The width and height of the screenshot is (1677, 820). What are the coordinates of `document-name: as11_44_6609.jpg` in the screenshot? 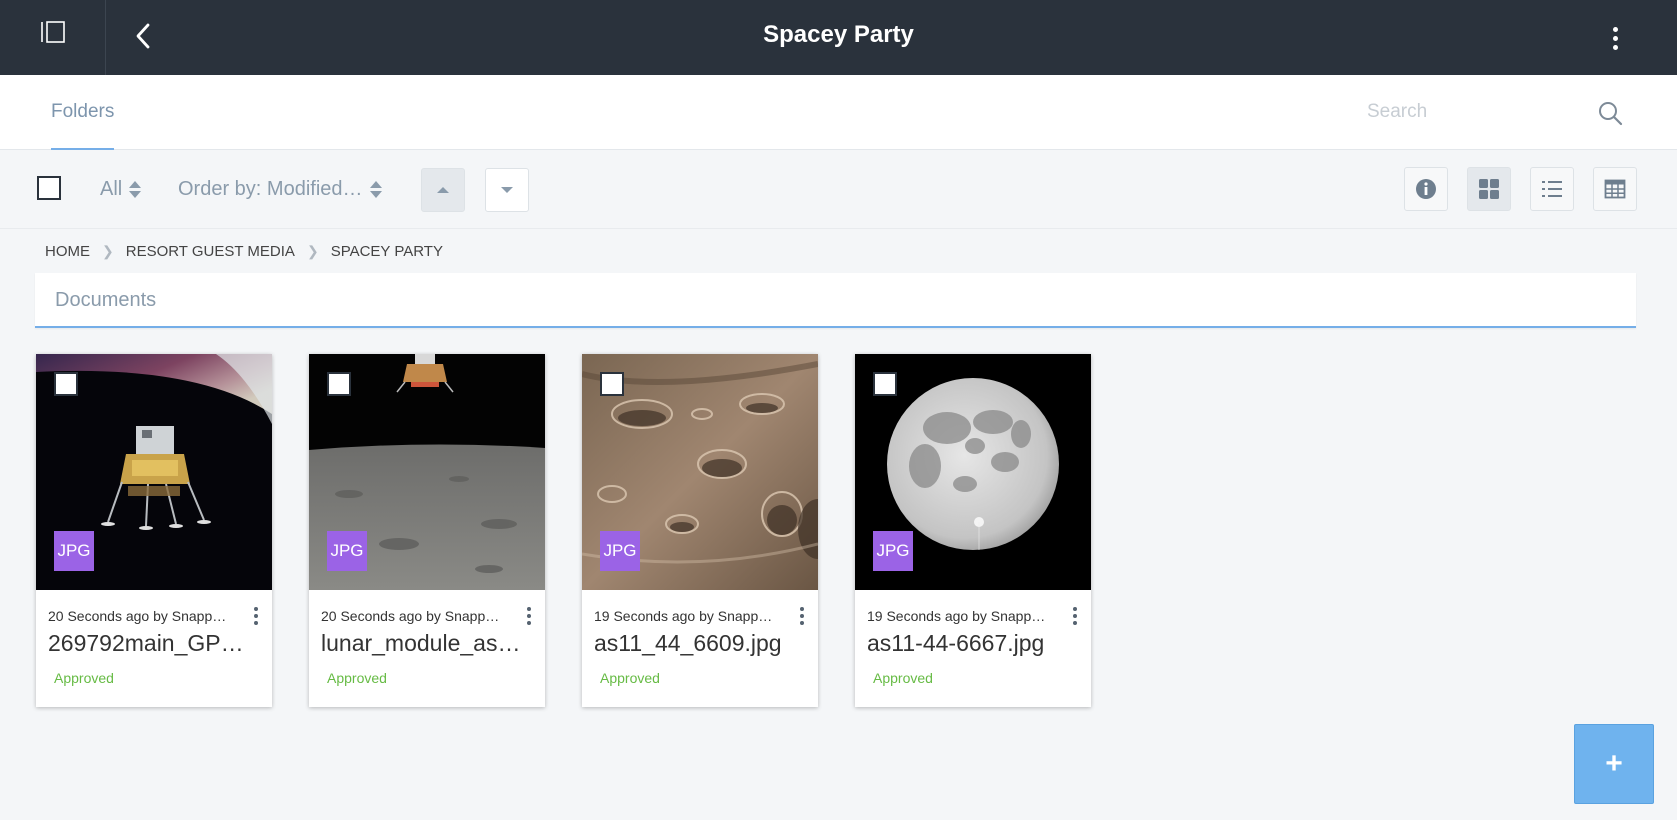 It's located at (696, 643).